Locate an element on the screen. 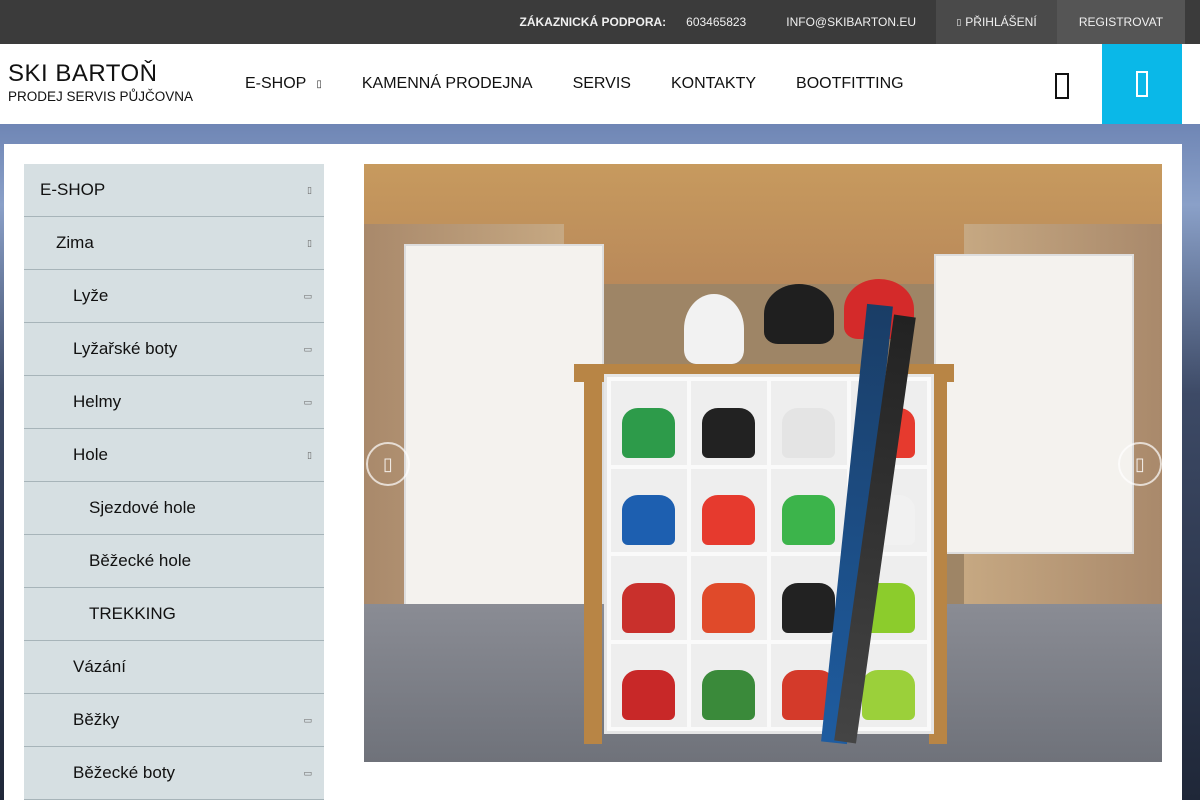  nav-item-label: KONTAKTY is located at coordinates (713, 83).